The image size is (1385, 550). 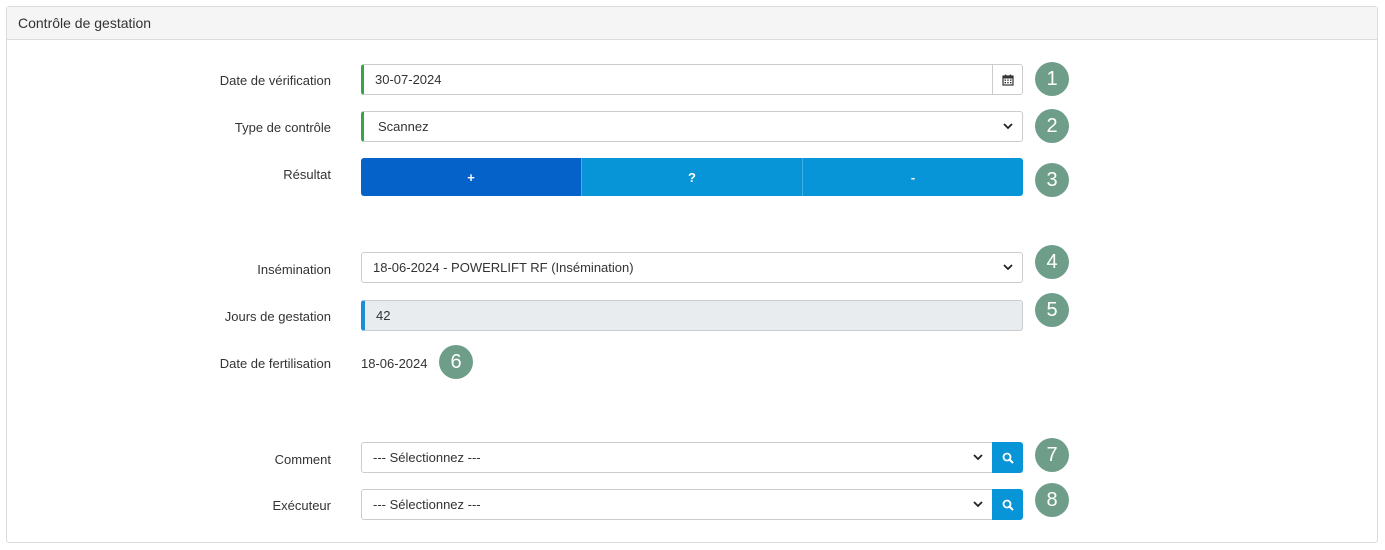 I want to click on badge-6: 6, so click(x=456, y=362).